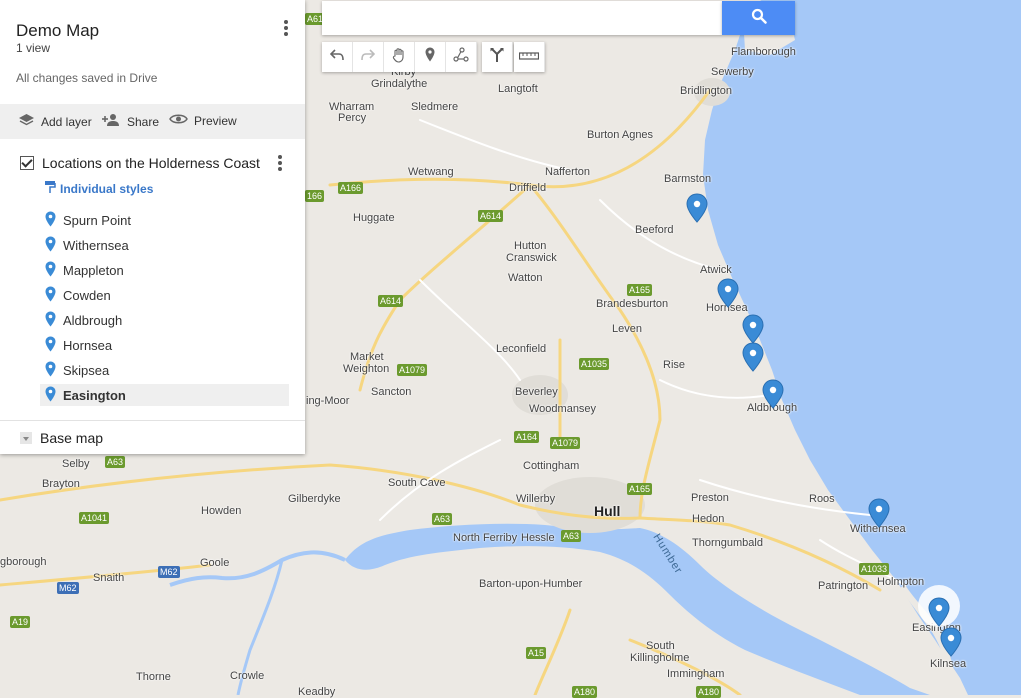  What do you see at coordinates (88, 345) in the screenshot?
I see `layer-item-label: Hornsea` at bounding box center [88, 345].